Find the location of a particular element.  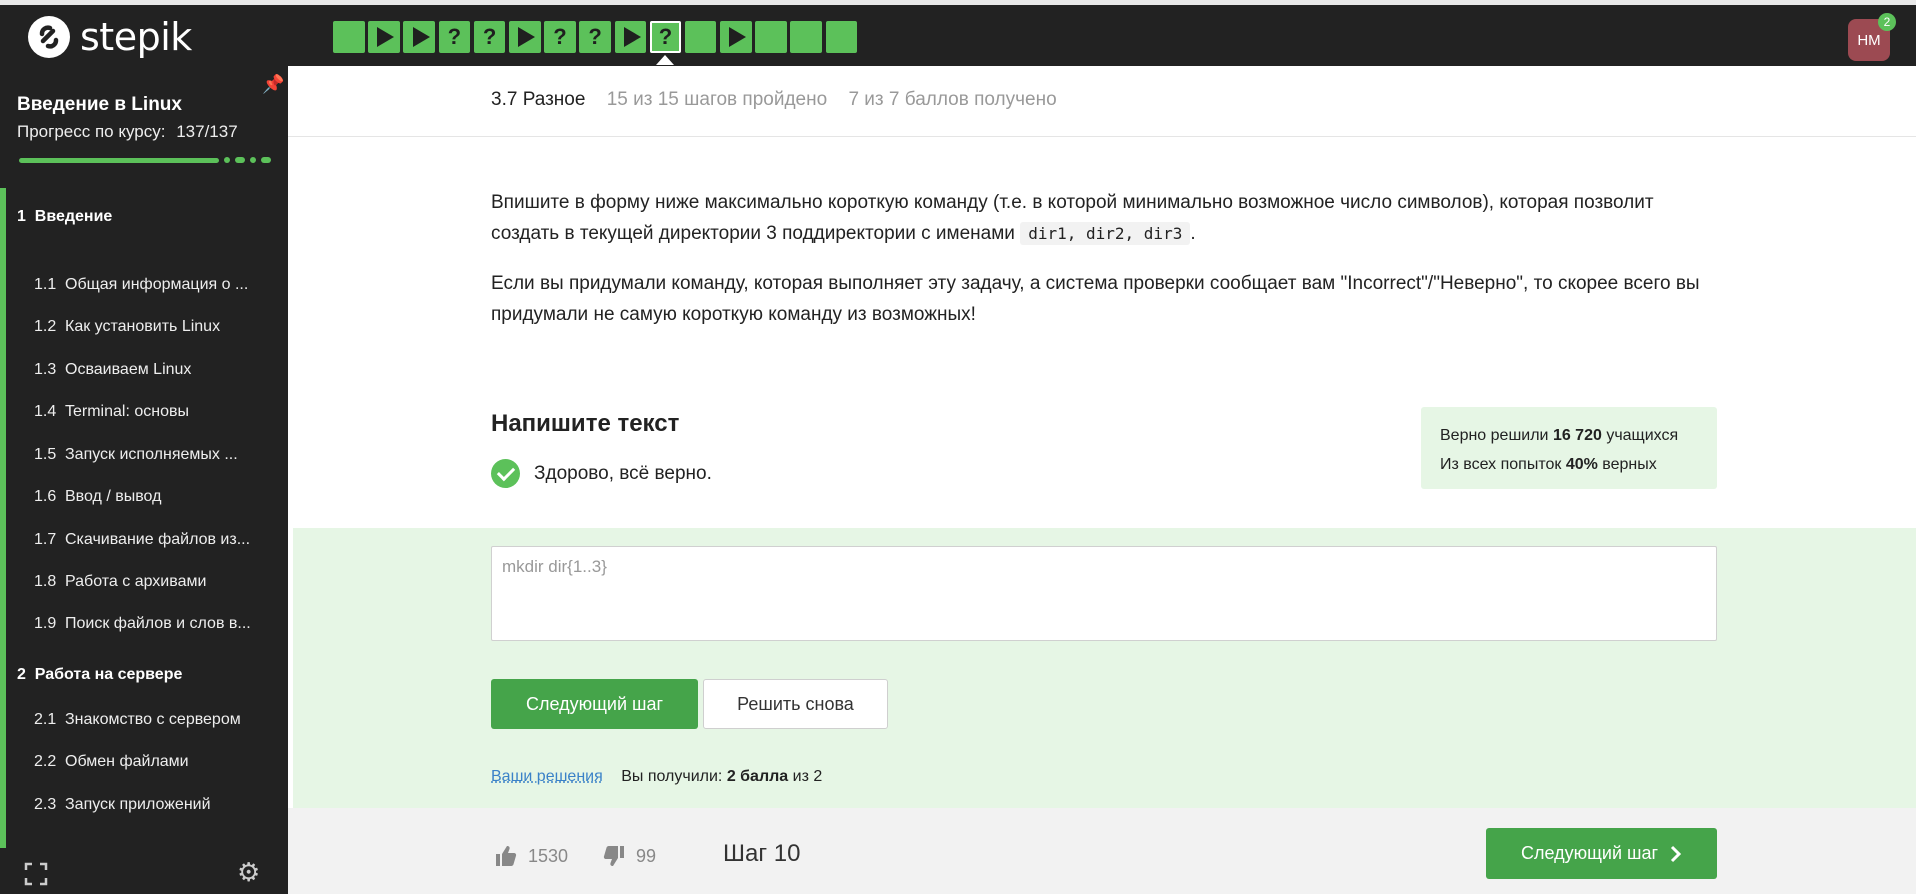

your-solutions-link: Ваши решения is located at coordinates (547, 776).